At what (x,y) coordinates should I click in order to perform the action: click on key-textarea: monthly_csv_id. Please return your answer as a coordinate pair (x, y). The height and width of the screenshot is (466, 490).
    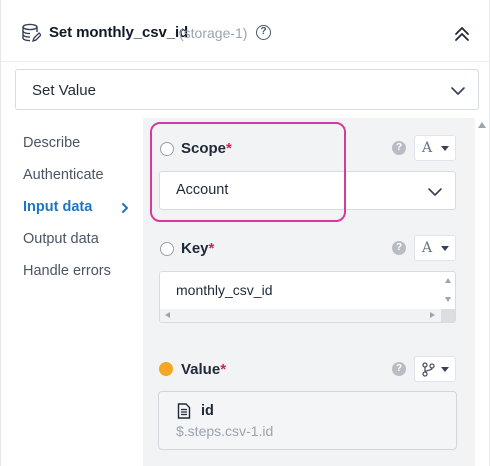
    Looking at the image, I should click on (307, 297).